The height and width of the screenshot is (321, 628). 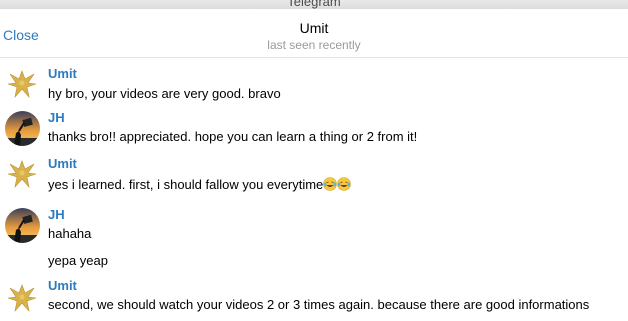 I want to click on window-title: Telegram, so click(x=314, y=4).